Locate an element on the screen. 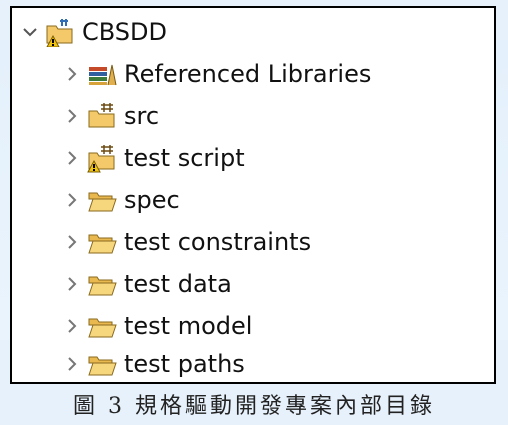 This screenshot has height=425, width=508. tree-item-label: Referenced Libraries is located at coordinates (248, 74).